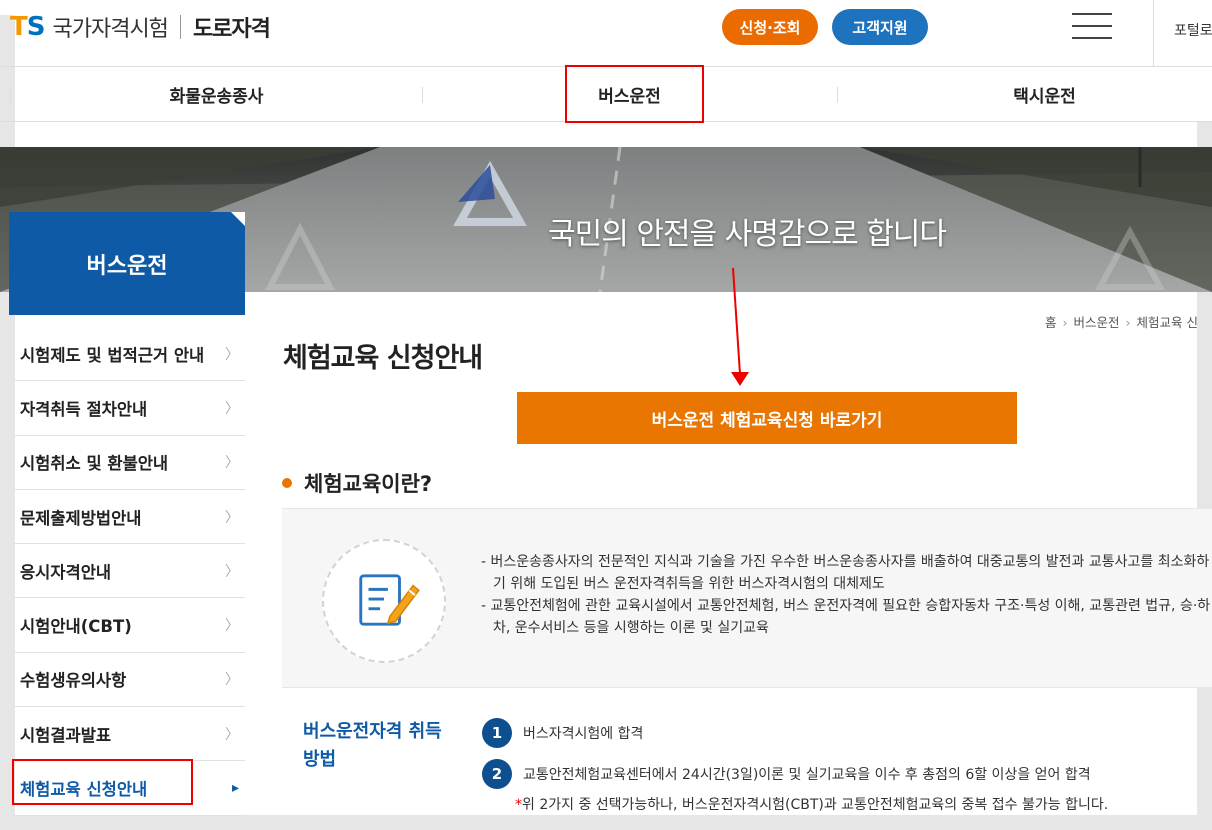 Image resolution: width=1212 pixels, height=830 pixels. What do you see at coordinates (1051, 322) in the screenshot?
I see `breadcrumb-home: 홈` at bounding box center [1051, 322].